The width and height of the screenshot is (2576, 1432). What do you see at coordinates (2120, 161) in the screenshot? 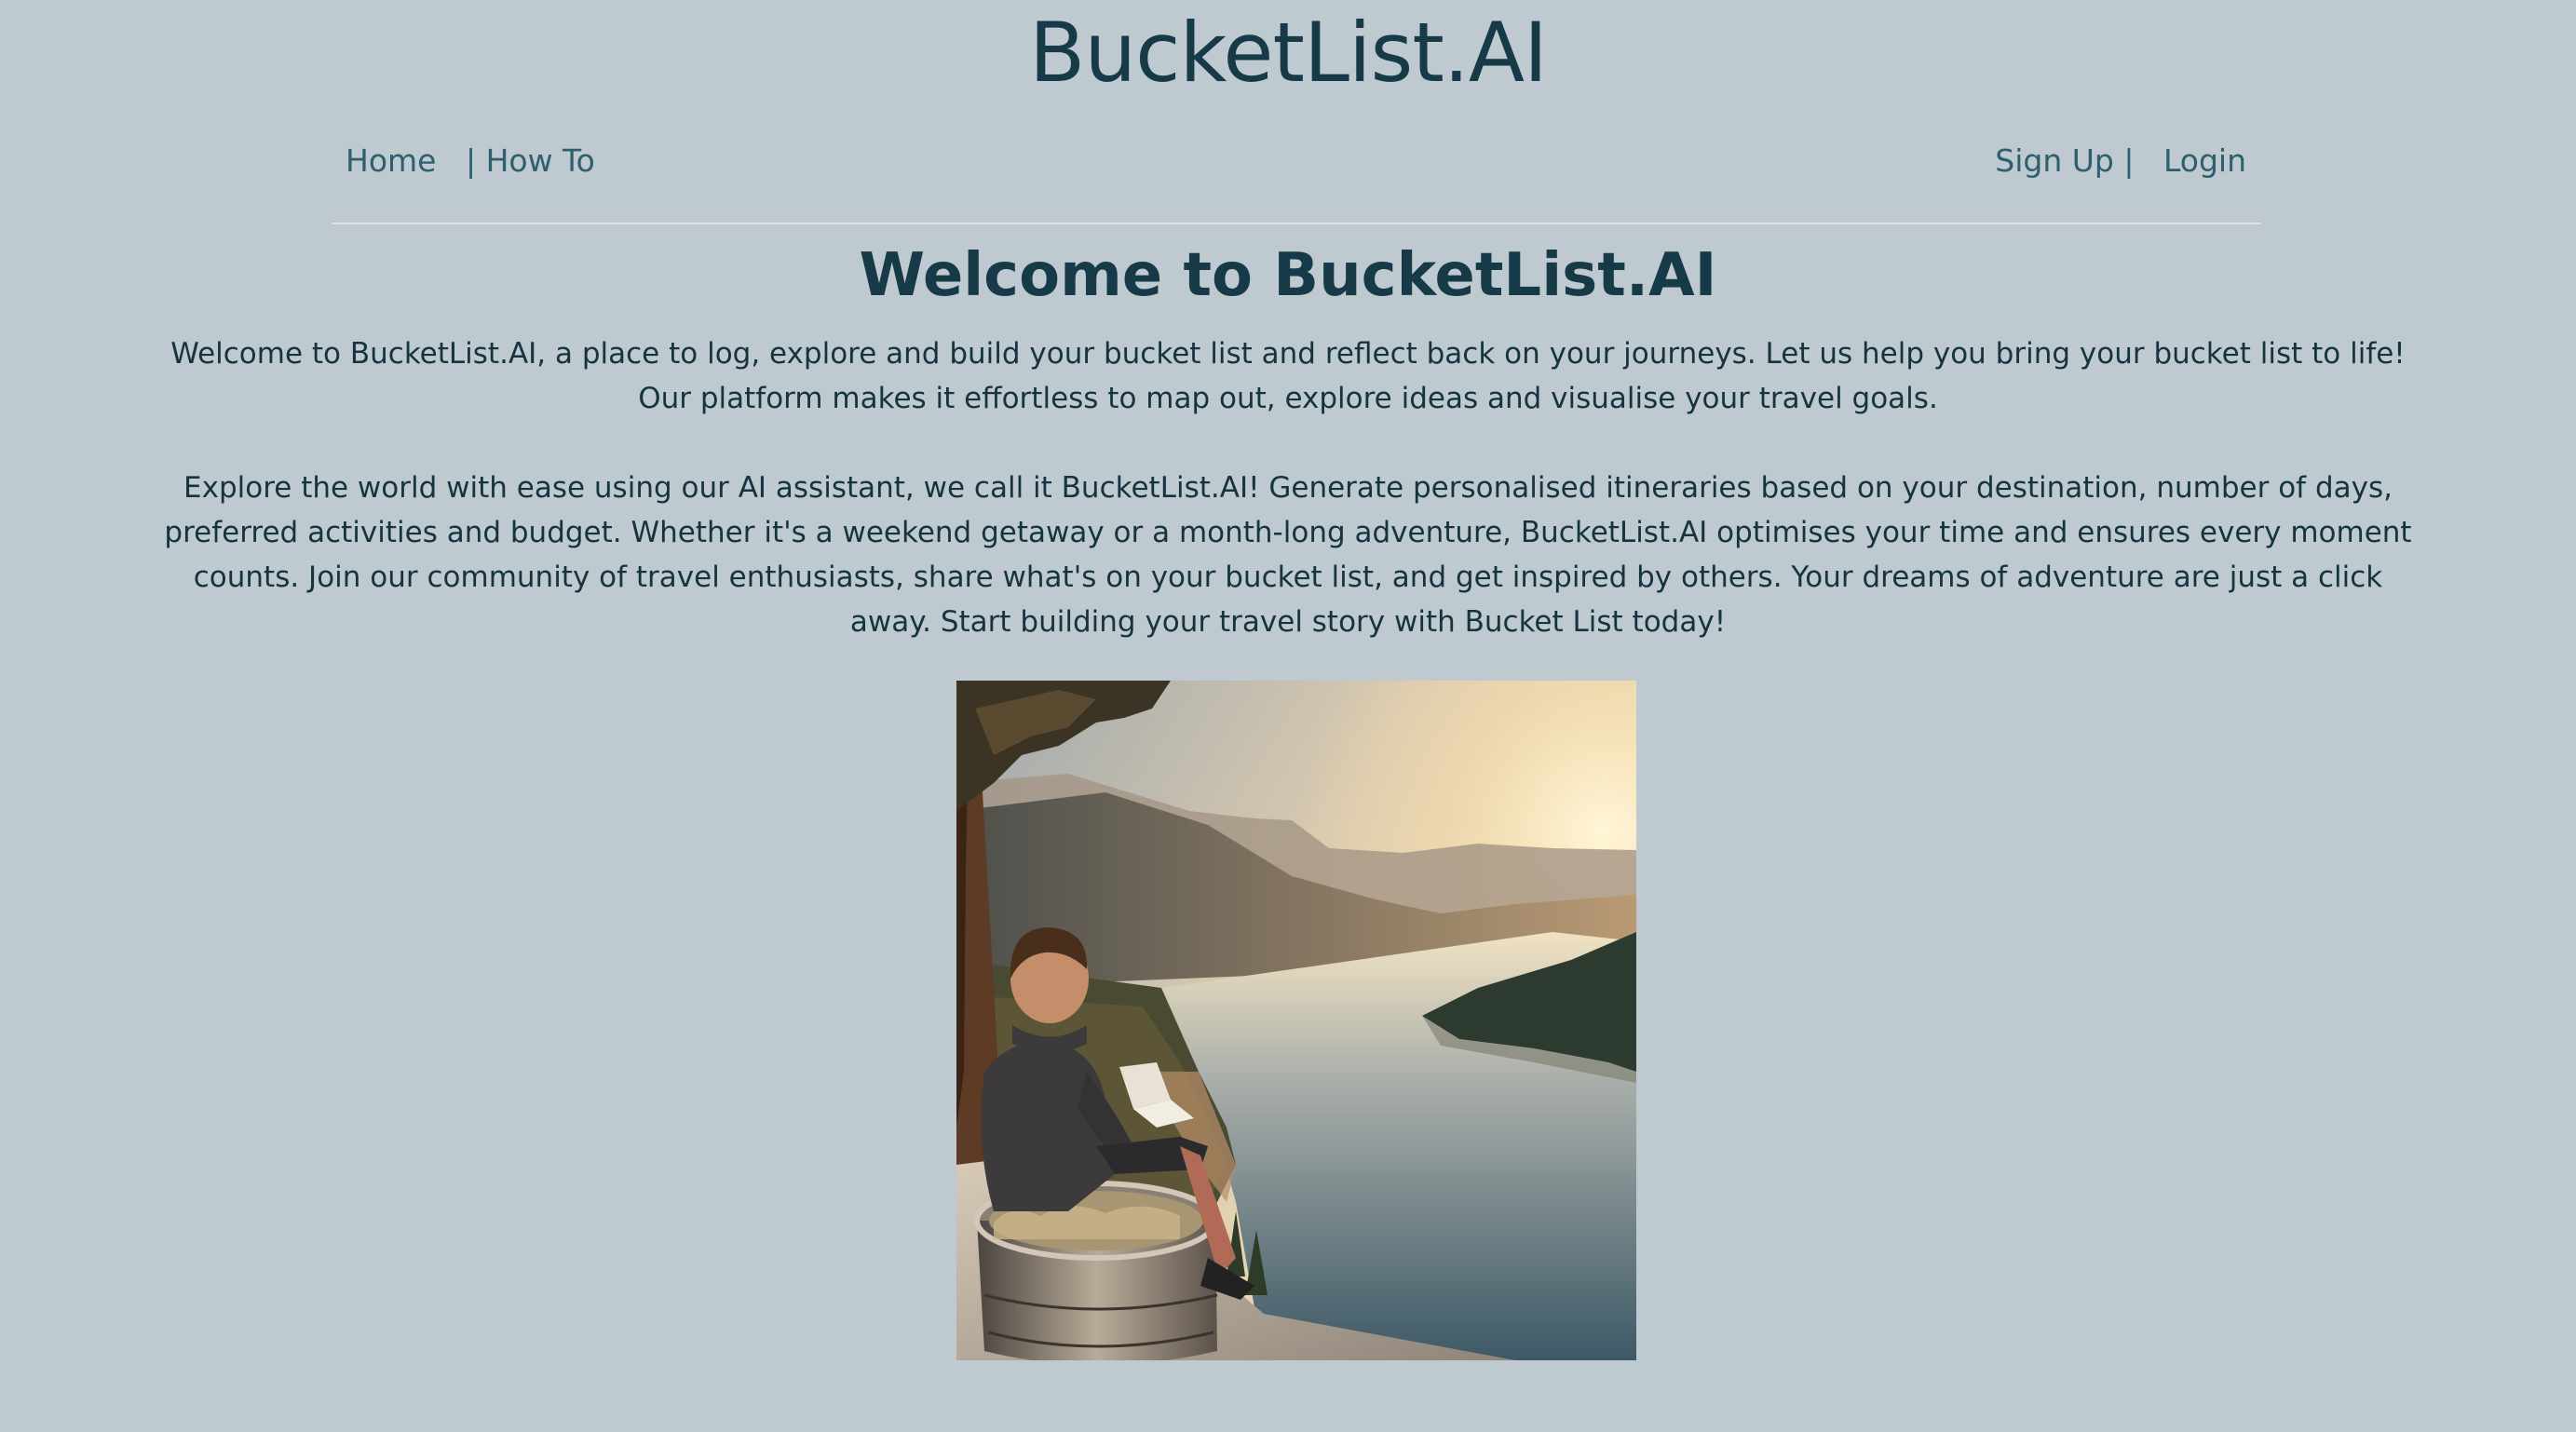
I see `account-nav: Sign Up | Login` at bounding box center [2120, 161].